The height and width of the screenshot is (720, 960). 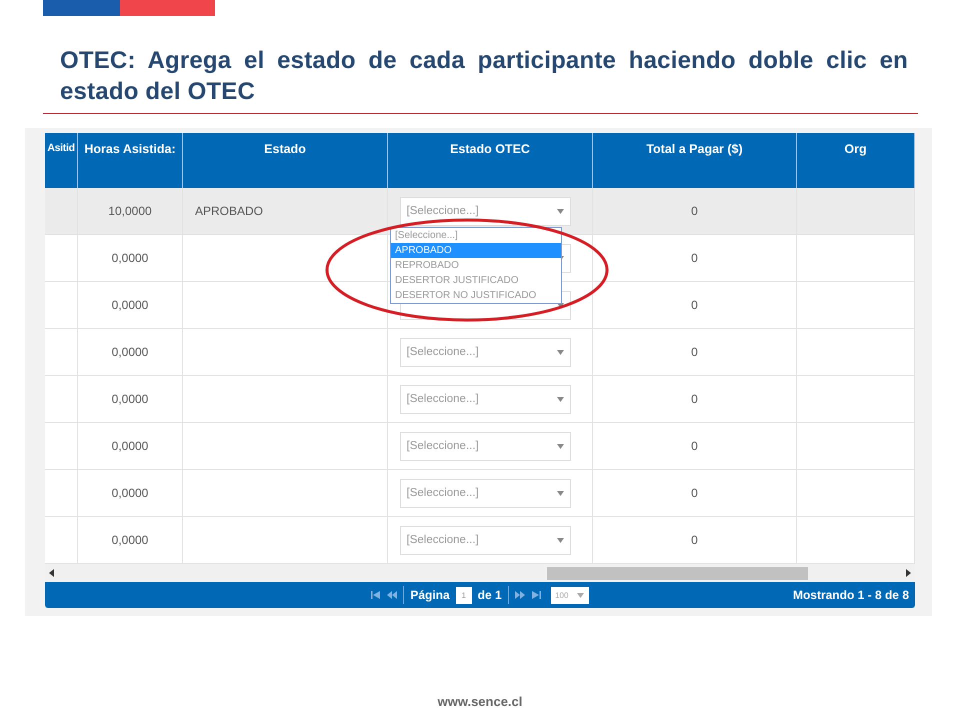 What do you see at coordinates (285, 211) in the screenshot?
I see `table-cell: APROBADO` at bounding box center [285, 211].